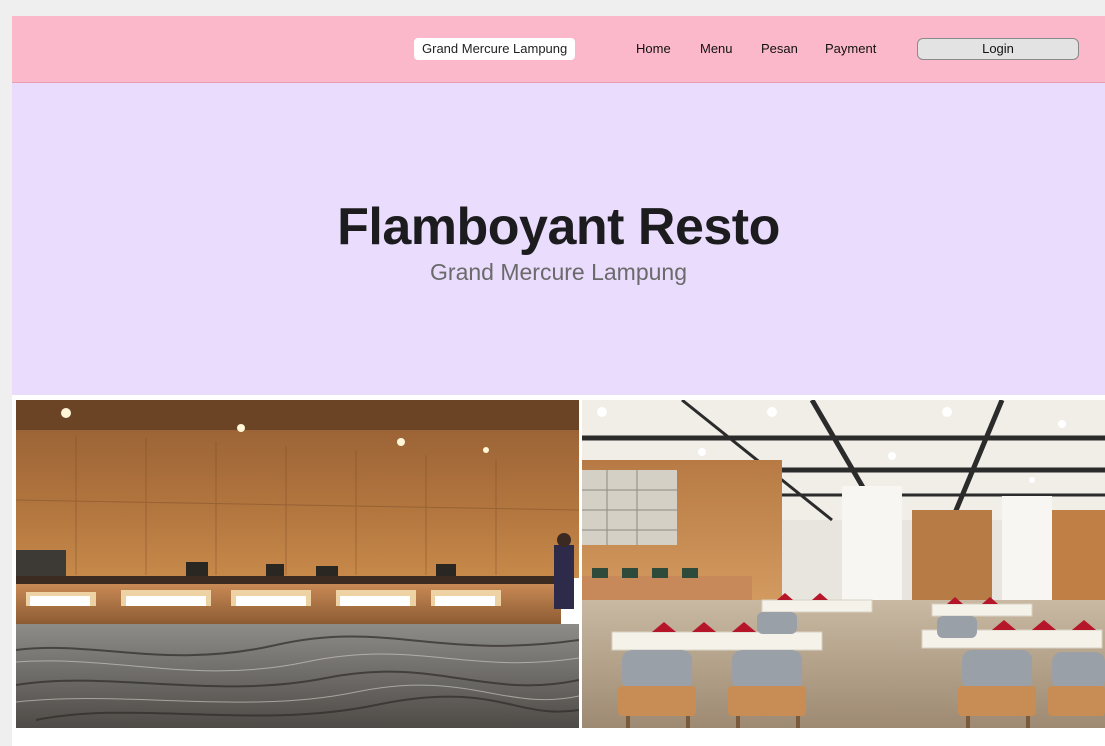  Describe the element at coordinates (998, 49) in the screenshot. I see `login-button: Login` at that location.